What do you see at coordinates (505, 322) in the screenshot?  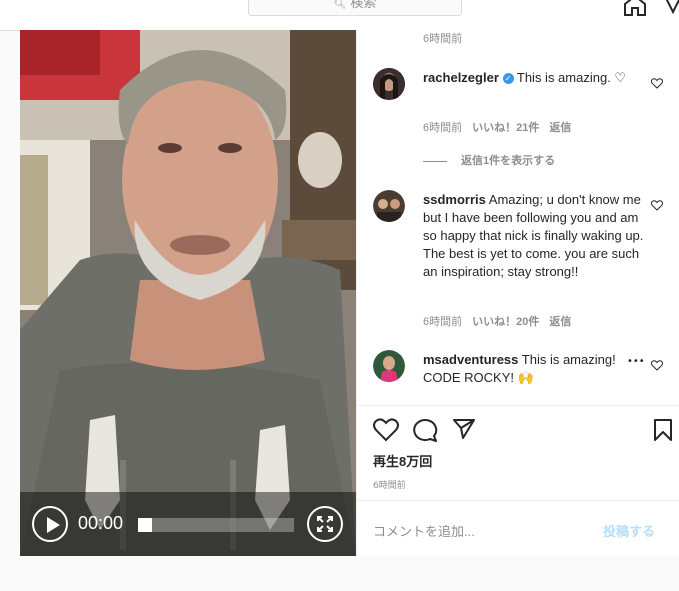 I see `comment-likes: いいね！20件` at bounding box center [505, 322].